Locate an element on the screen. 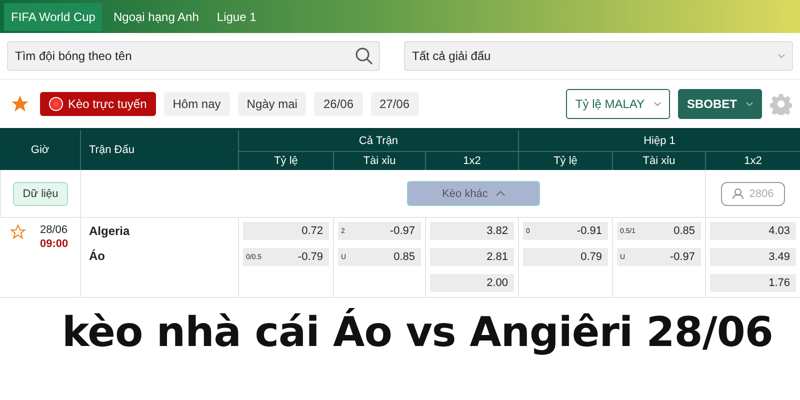 The width and height of the screenshot is (800, 400). data-button: Dữ liệu is located at coordinates (40, 194).